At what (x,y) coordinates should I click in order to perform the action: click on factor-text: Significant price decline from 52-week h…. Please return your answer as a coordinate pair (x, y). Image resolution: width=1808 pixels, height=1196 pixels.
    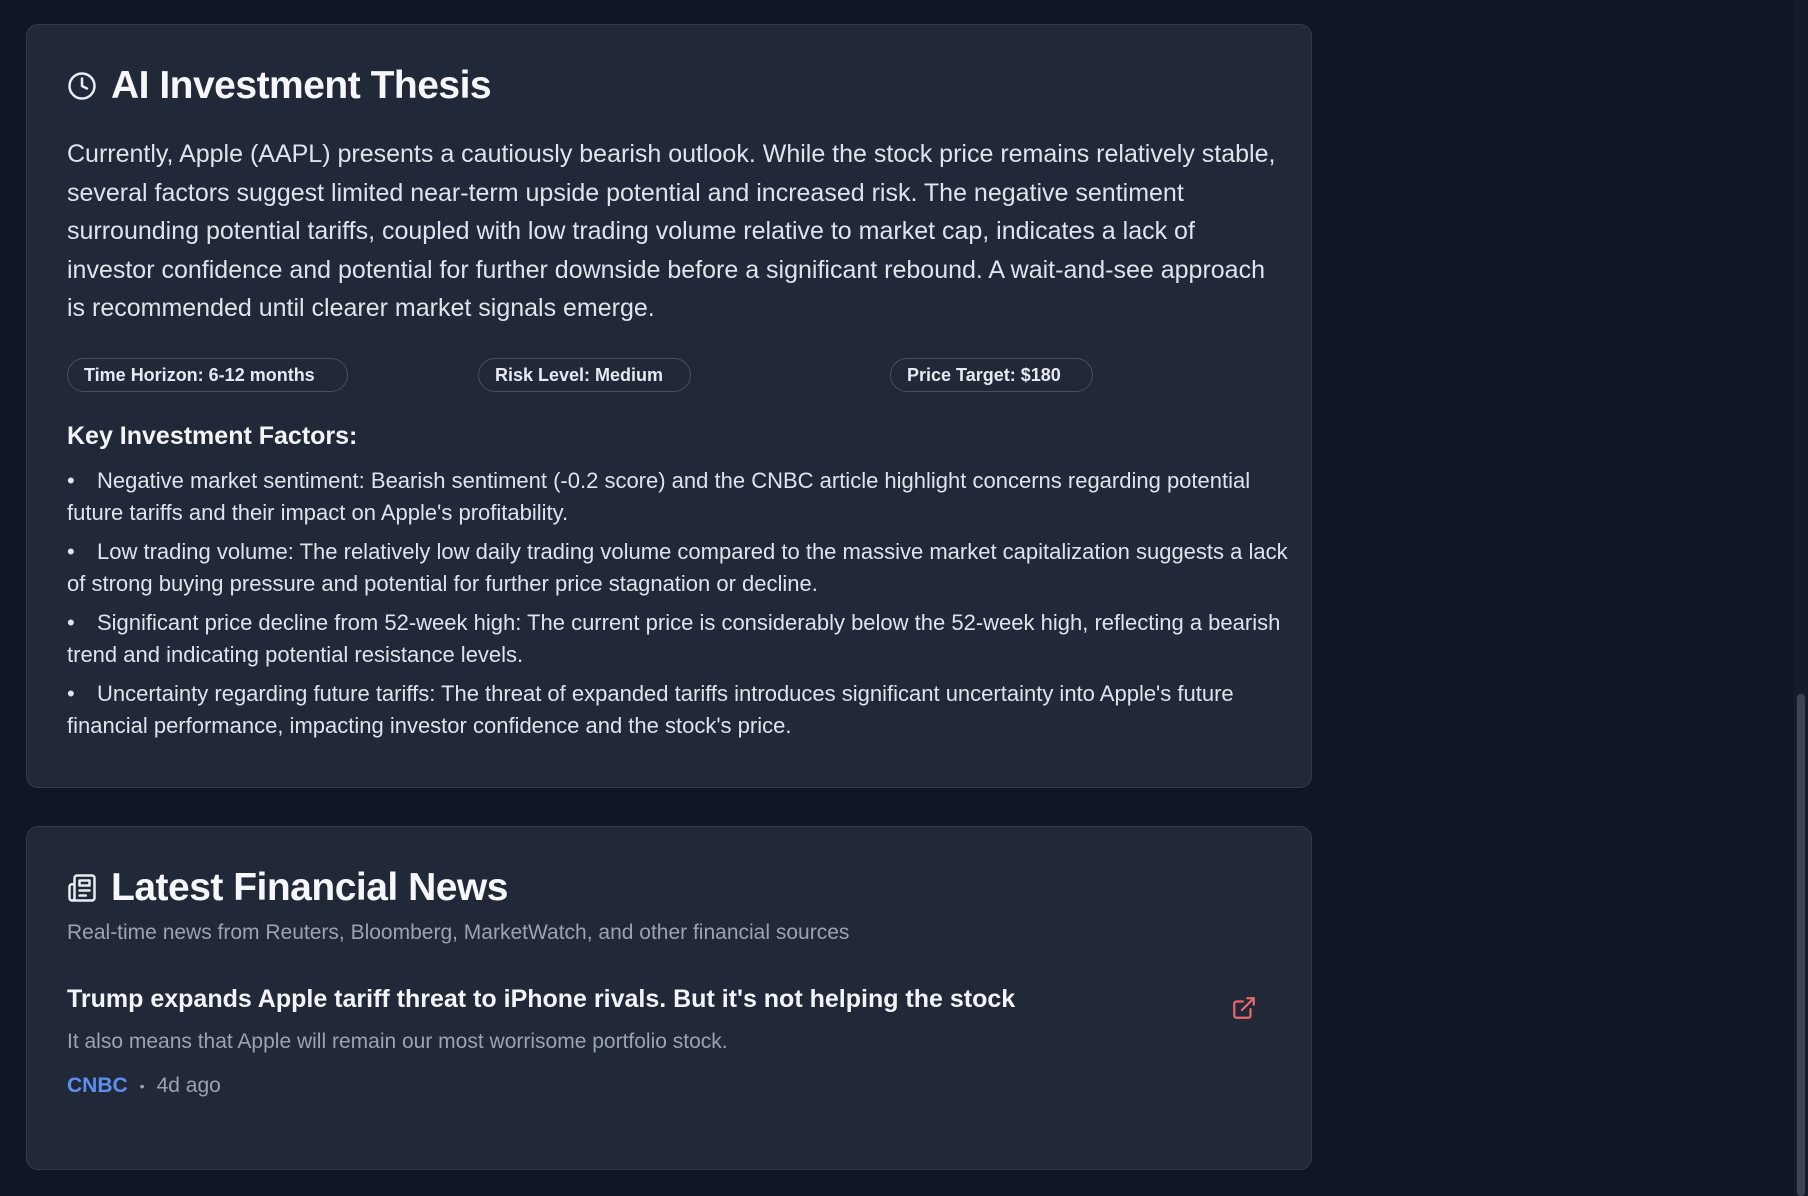
    Looking at the image, I should click on (674, 638).